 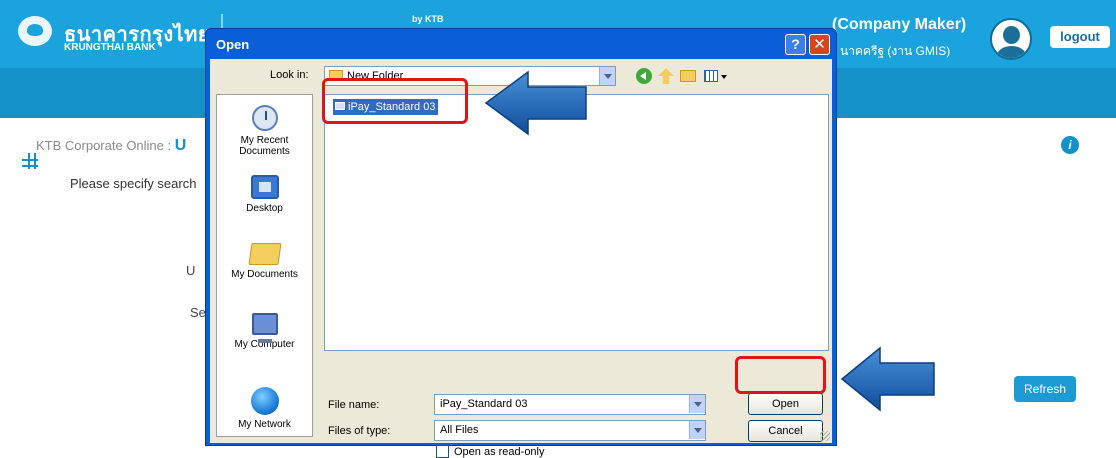 I want to click on timeout-text: Time out :14 minutes 37 seconds, so click(x=1021, y=169).